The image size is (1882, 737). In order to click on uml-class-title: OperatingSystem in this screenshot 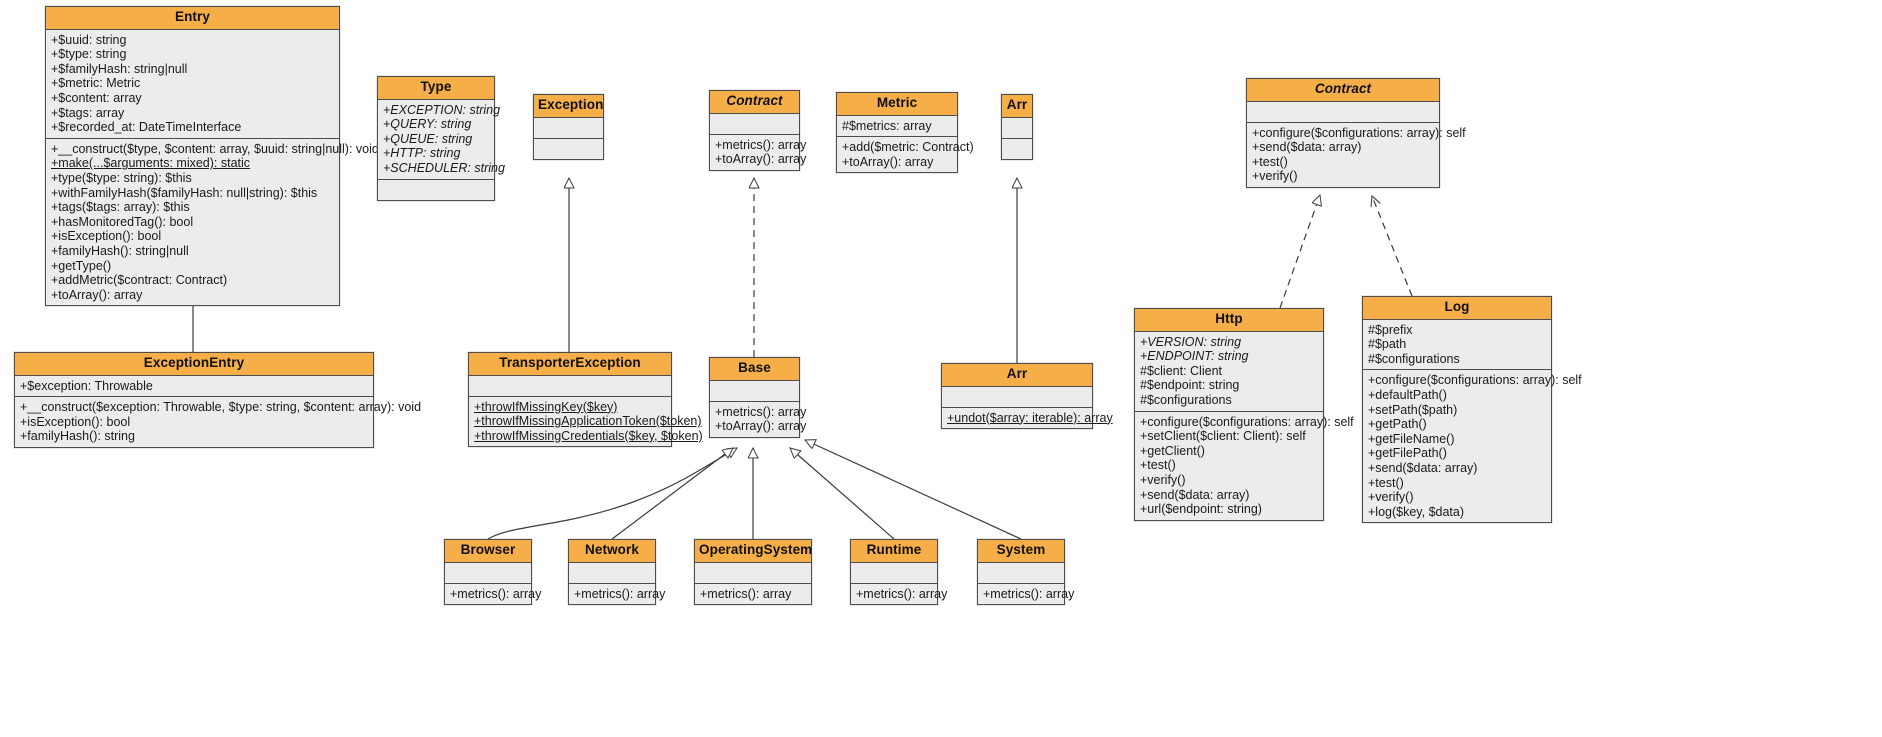, I will do `click(753, 551)`.